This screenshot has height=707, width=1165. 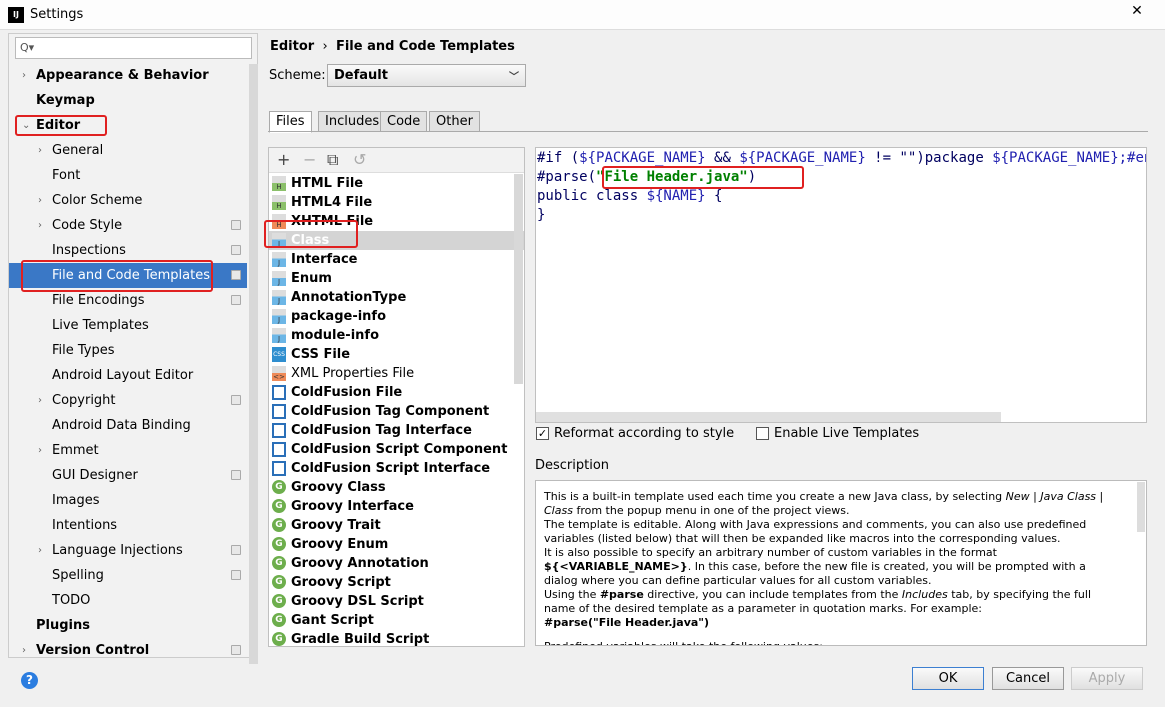 I want to click on sidebar-item-emmet: › Emmet, so click(x=128, y=450).